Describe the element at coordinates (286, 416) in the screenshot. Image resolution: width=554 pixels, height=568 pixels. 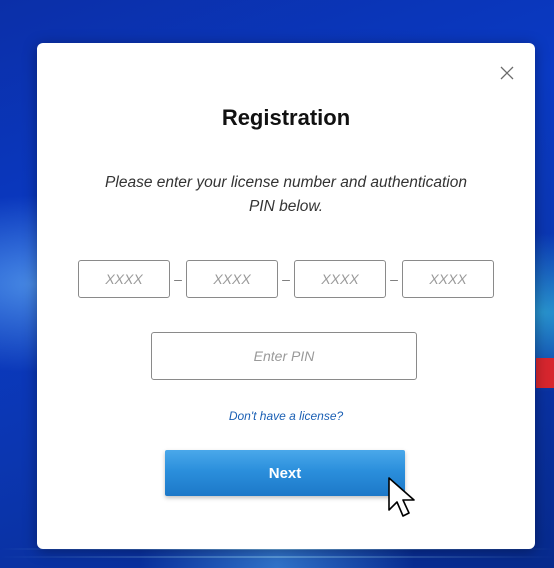
I see `no-license-link: Don't have a license?` at that location.